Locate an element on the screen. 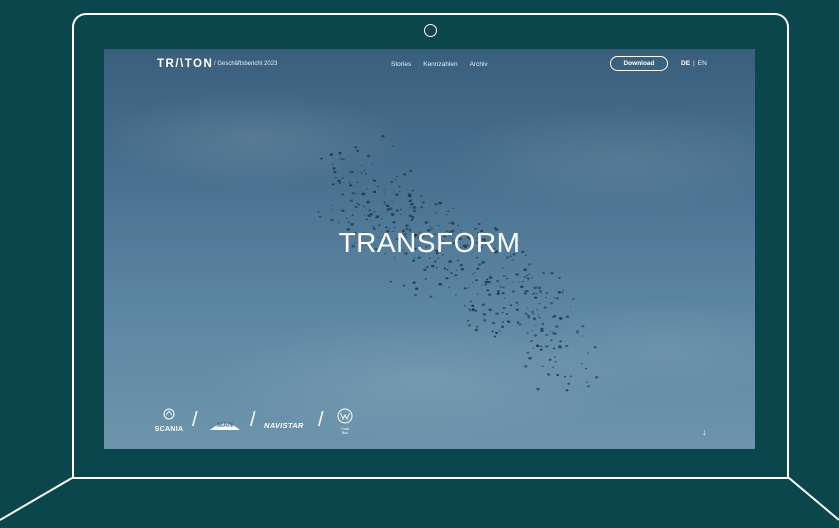 This screenshot has height=528, width=839. vw-truck-bus-logo: Truck Bus is located at coordinates (345, 425).